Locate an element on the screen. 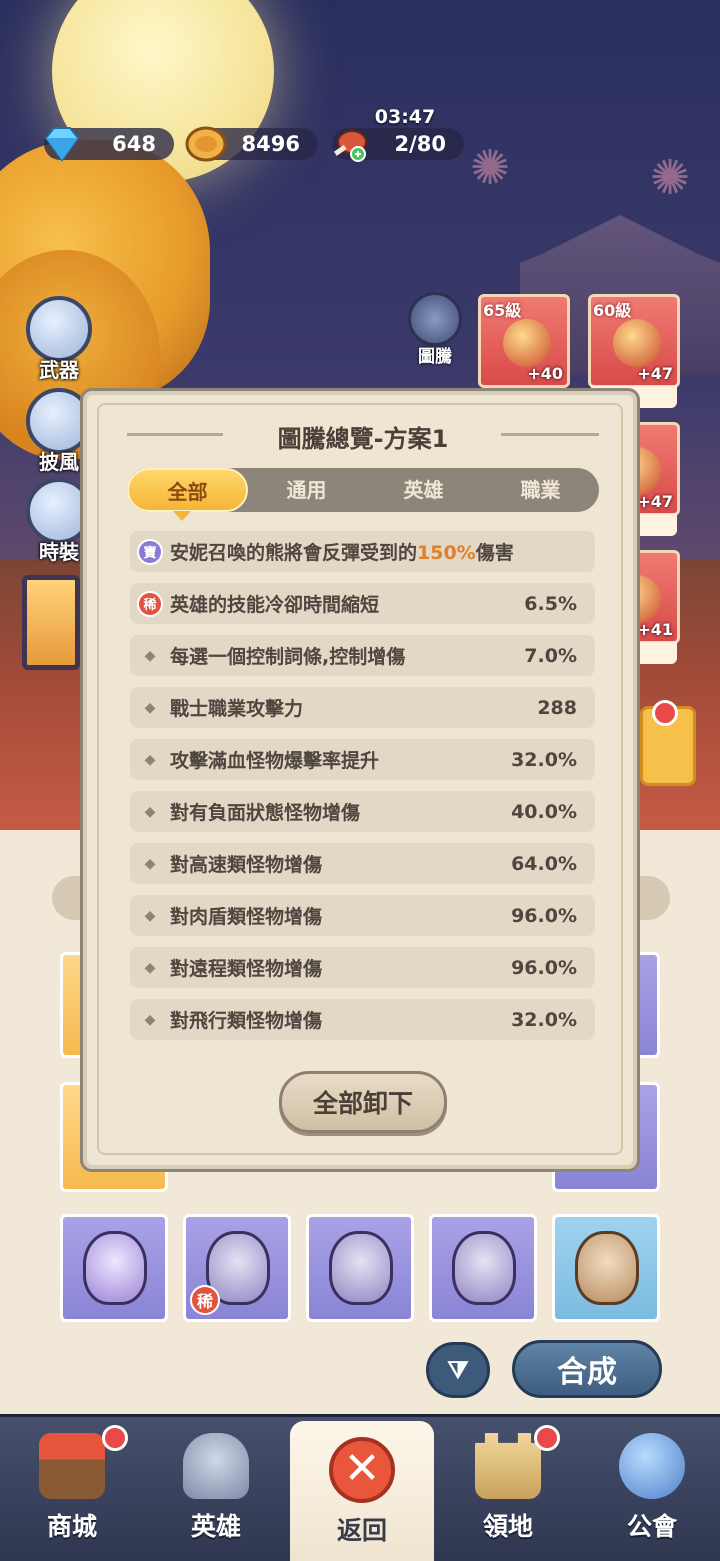 This screenshot has width=720, height=1561. stat-value: 288 is located at coordinates (557, 707).